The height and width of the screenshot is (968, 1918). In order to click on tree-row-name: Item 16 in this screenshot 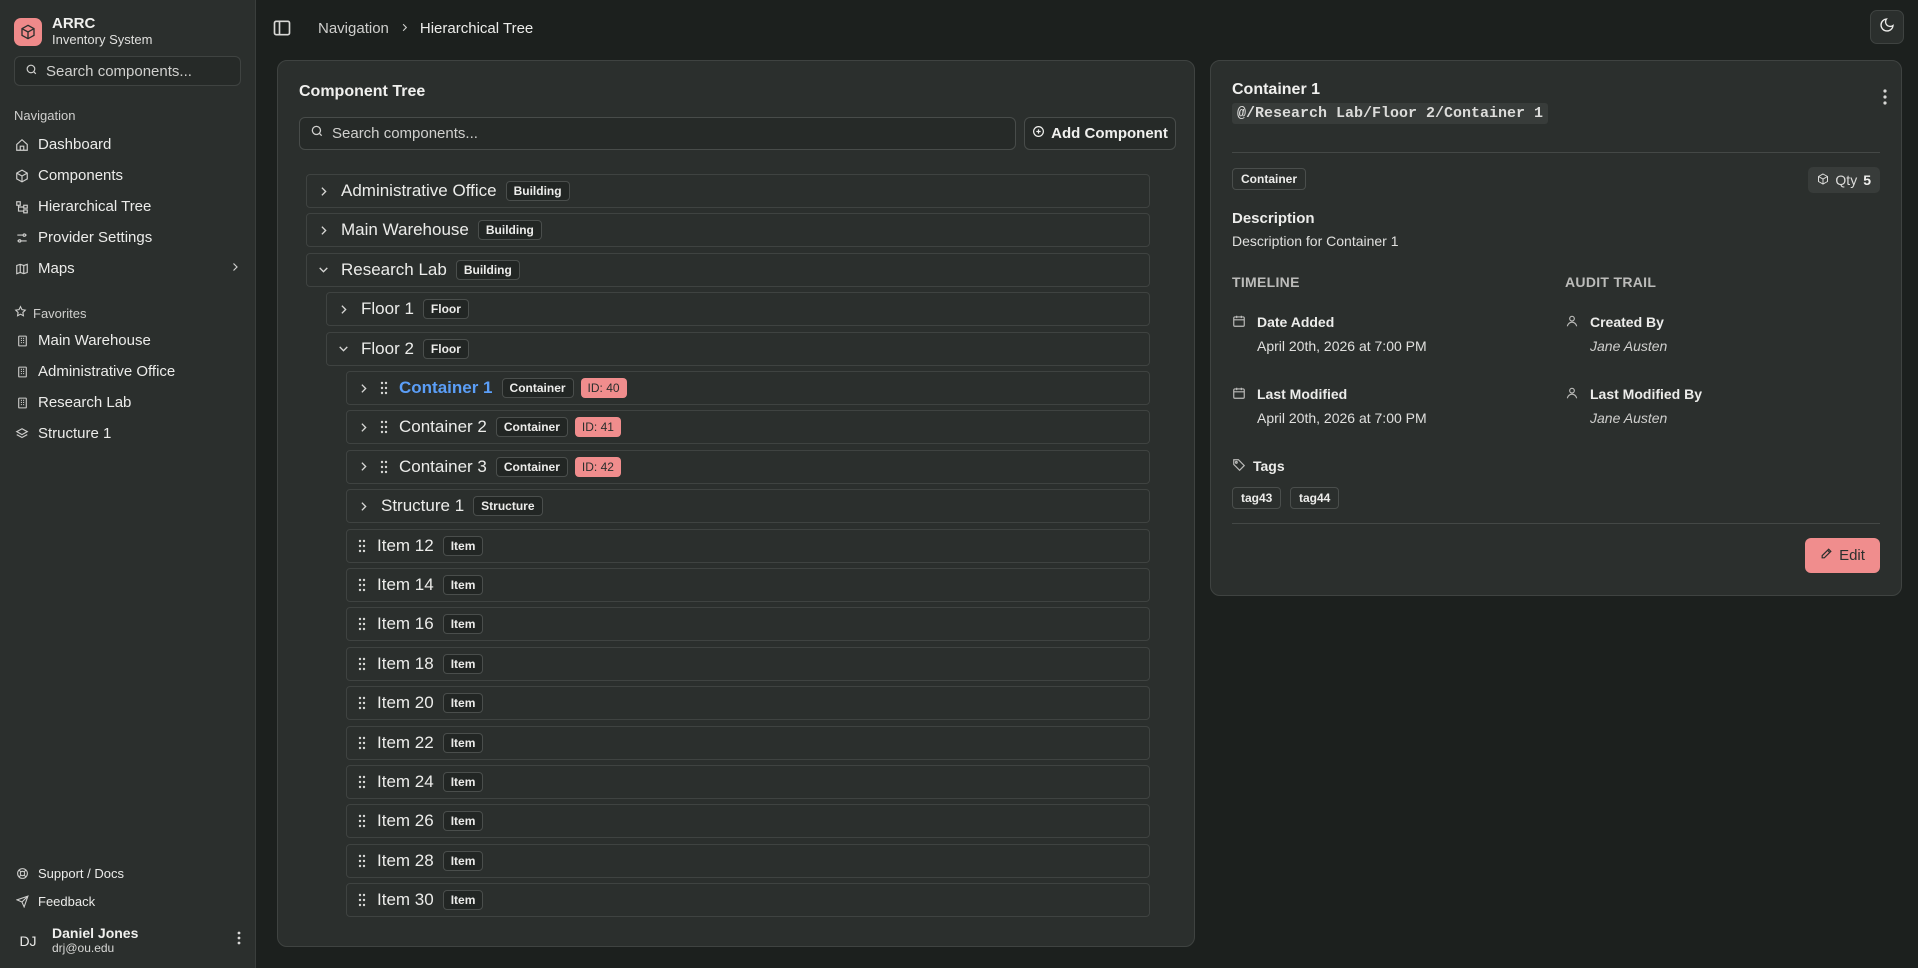, I will do `click(405, 624)`.